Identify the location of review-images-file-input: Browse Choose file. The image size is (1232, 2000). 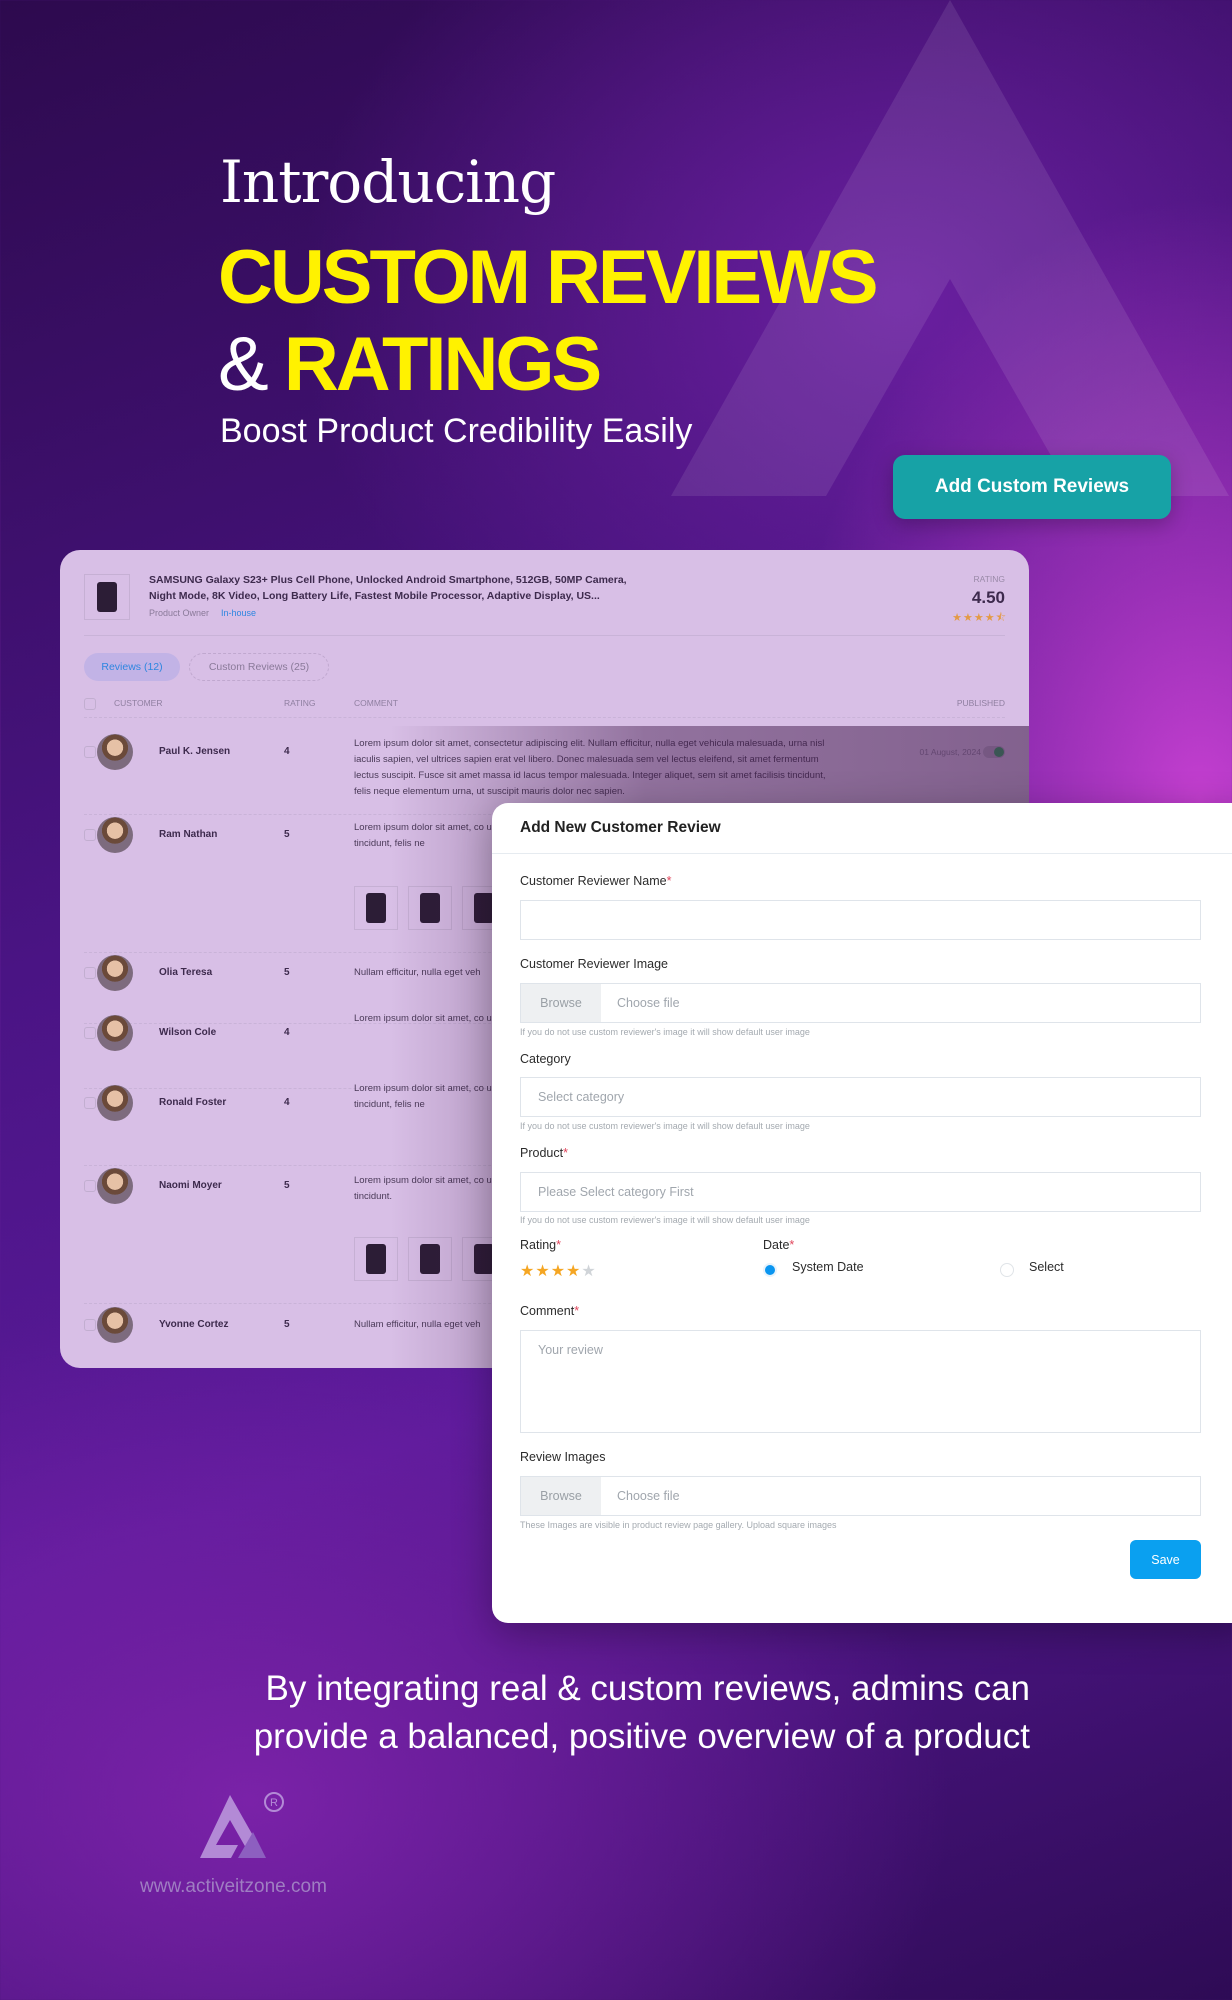
(860, 1496).